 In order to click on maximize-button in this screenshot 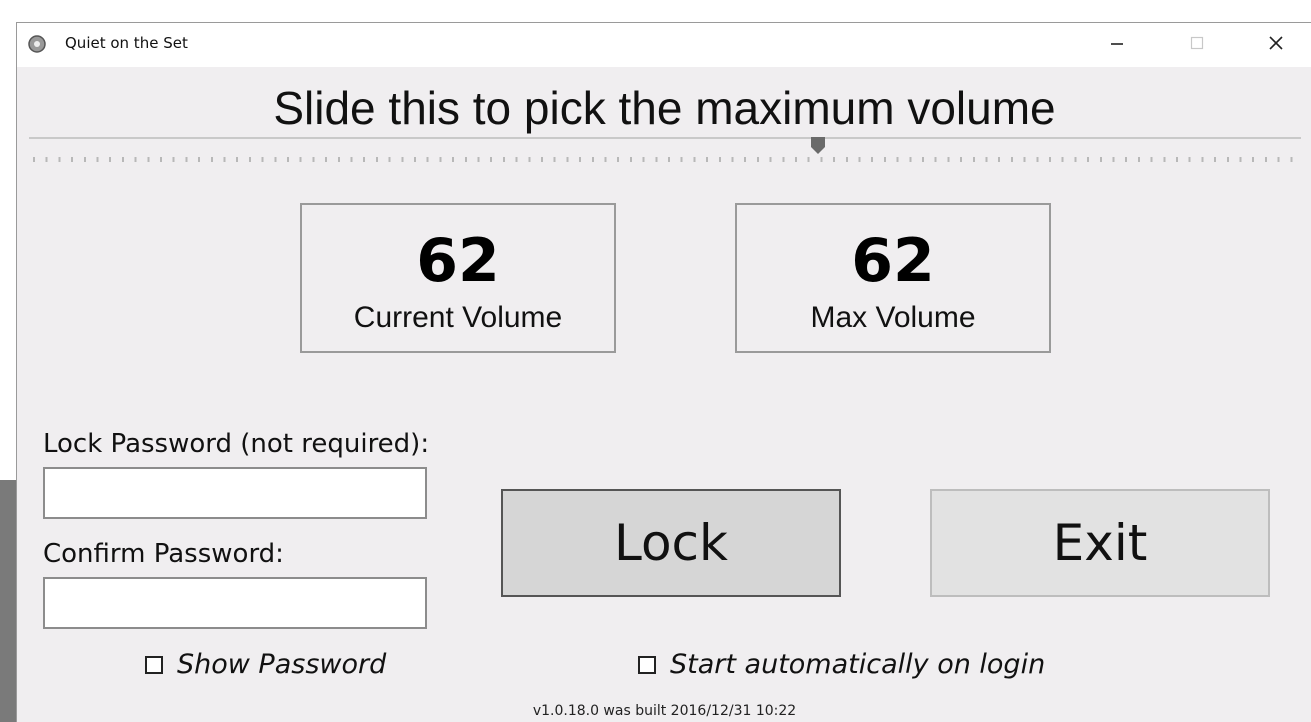, I will do `click(1197, 45)`.